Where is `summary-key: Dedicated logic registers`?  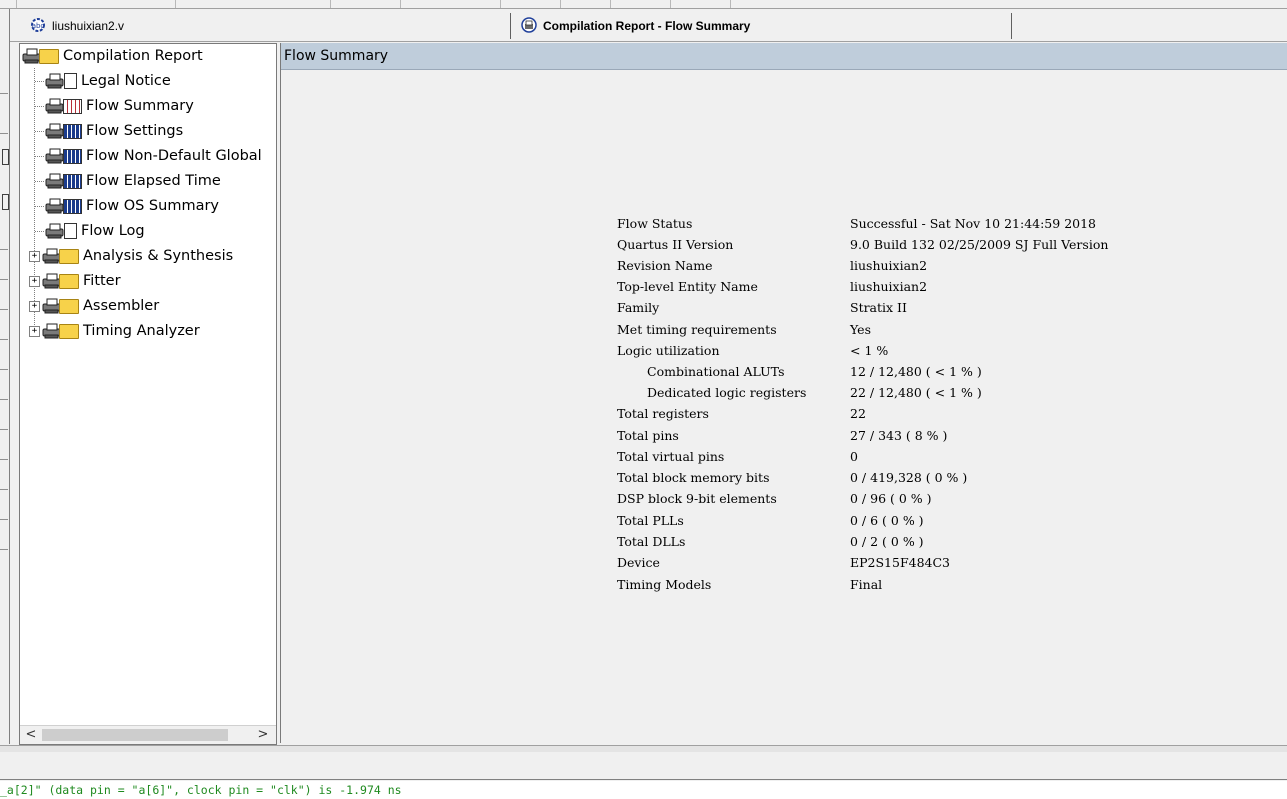
summary-key: Dedicated logic registers is located at coordinates (727, 392).